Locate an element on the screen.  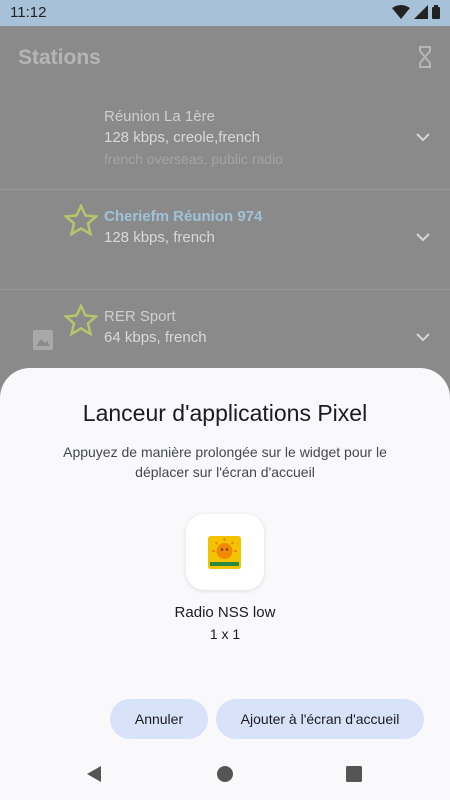
add-to-home-button: Ajouter à l'écran d'accueil is located at coordinates (320, 719).